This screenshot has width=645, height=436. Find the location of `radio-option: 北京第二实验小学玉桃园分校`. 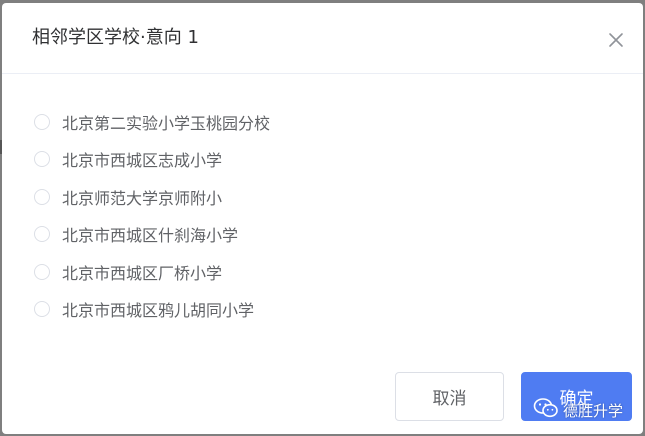

radio-option: 北京第二实验小学玉桃园分校 is located at coordinates (151, 122).